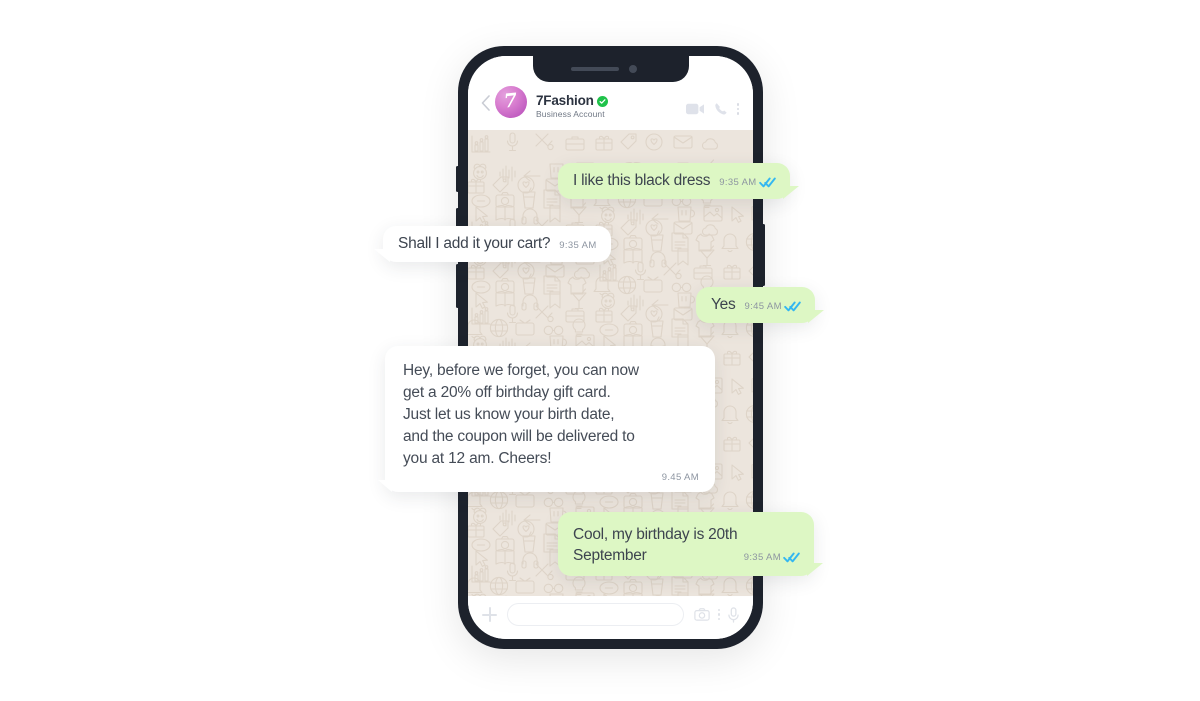 This screenshot has width=1200, height=701. I want to click on front-camera-icon, so click(632, 69).